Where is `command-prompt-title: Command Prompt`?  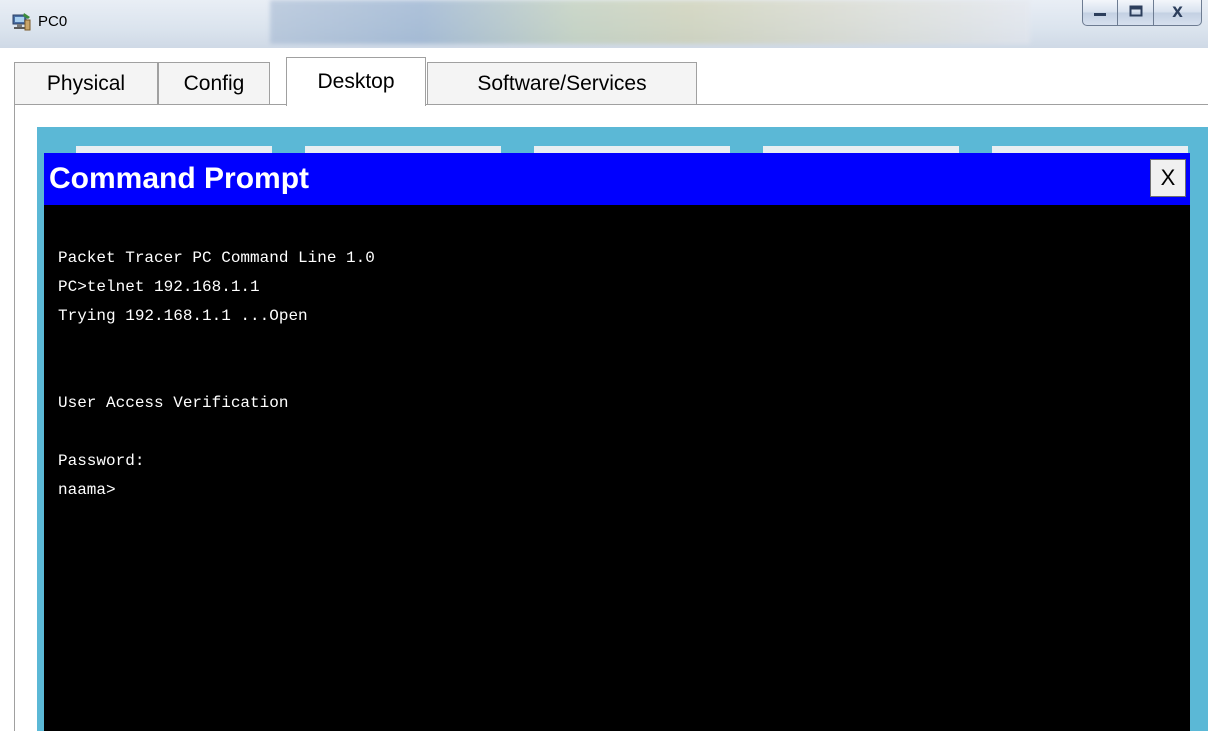
command-prompt-title: Command Prompt is located at coordinates (179, 178).